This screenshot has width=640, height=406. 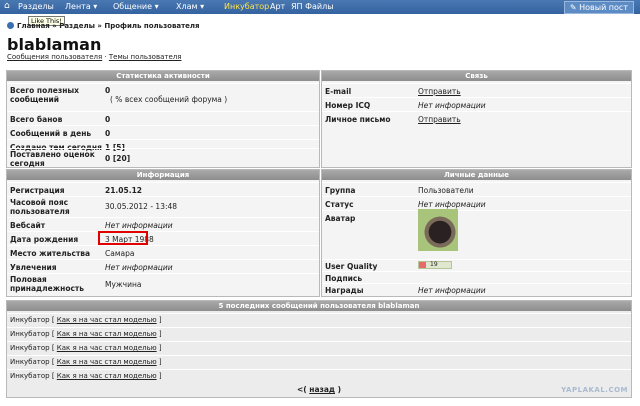 I want to click on info-label: Часовой пояс пользователя, so click(x=40, y=207).